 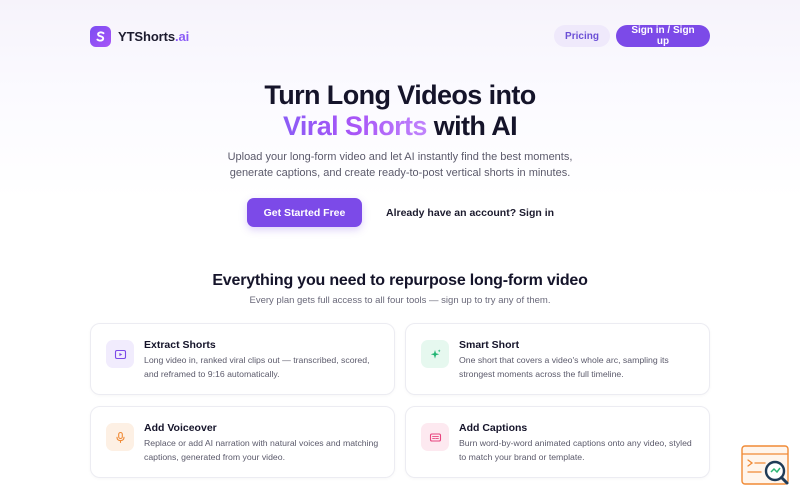 I want to click on floating-search-widget, so click(x=766, y=466).